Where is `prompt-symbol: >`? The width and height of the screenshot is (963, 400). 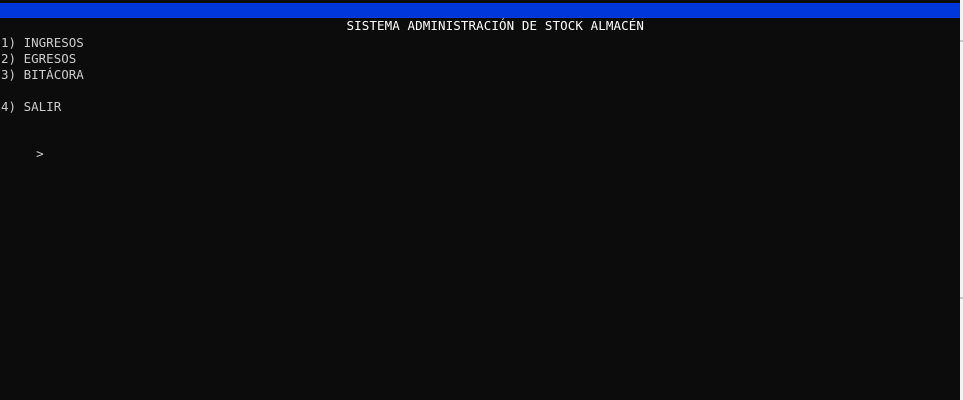
prompt-symbol: > is located at coordinates (40, 153).